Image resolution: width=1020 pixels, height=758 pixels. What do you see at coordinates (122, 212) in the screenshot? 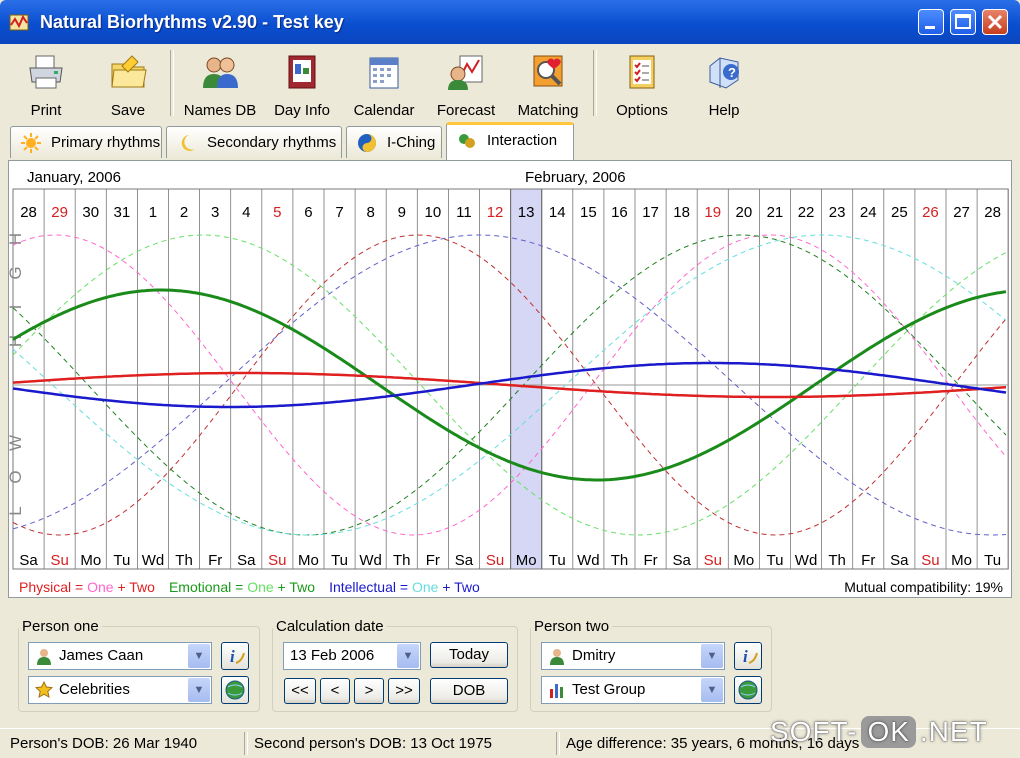
I see `day-number: 31` at bounding box center [122, 212].